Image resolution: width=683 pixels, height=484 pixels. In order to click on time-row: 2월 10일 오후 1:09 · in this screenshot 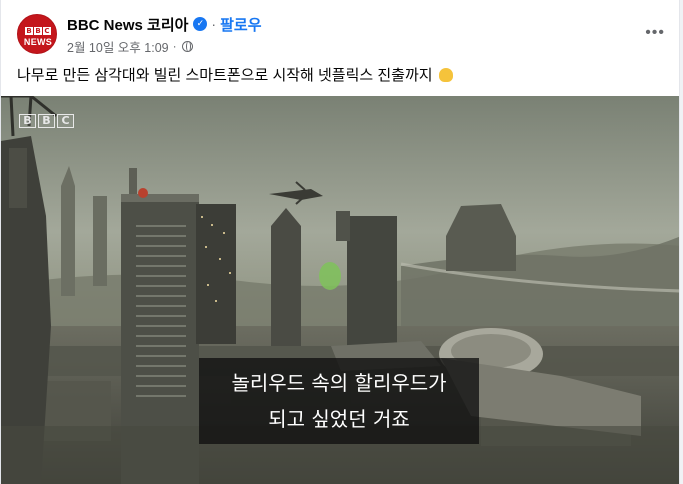, I will do `click(164, 46)`.